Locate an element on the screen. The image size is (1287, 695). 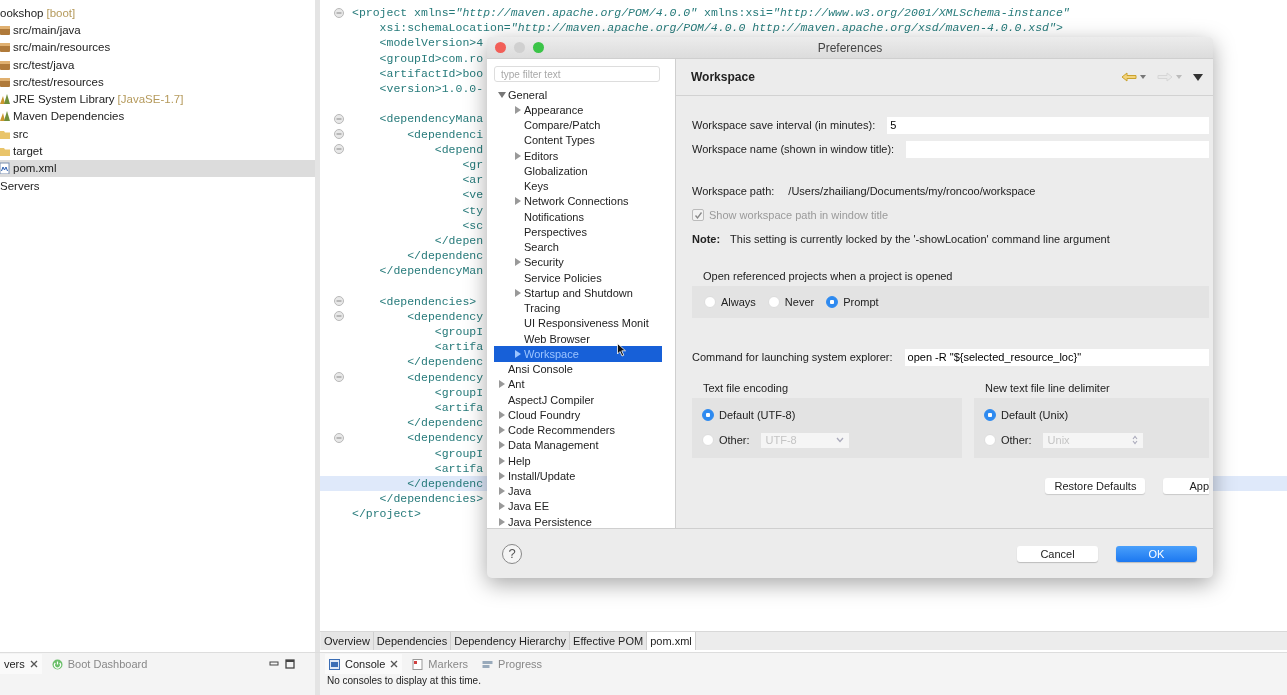
tree-item: src/main/resources is located at coordinates (157, 47).